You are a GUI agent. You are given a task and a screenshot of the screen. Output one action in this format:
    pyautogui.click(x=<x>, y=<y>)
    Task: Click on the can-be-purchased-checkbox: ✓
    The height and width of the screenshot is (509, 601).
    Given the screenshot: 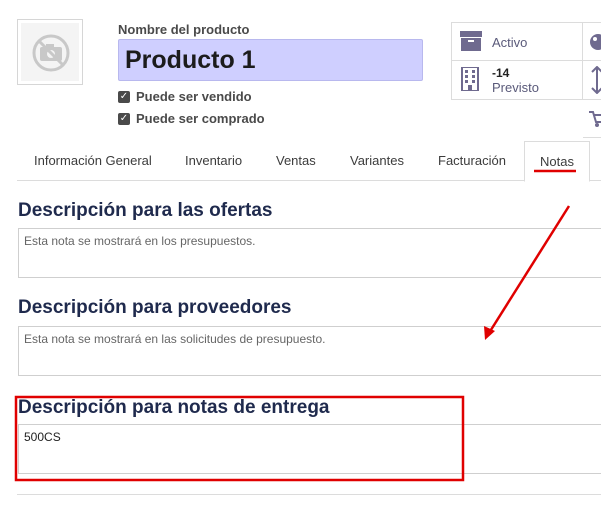 What is the action you would take?
    pyautogui.click(x=124, y=118)
    